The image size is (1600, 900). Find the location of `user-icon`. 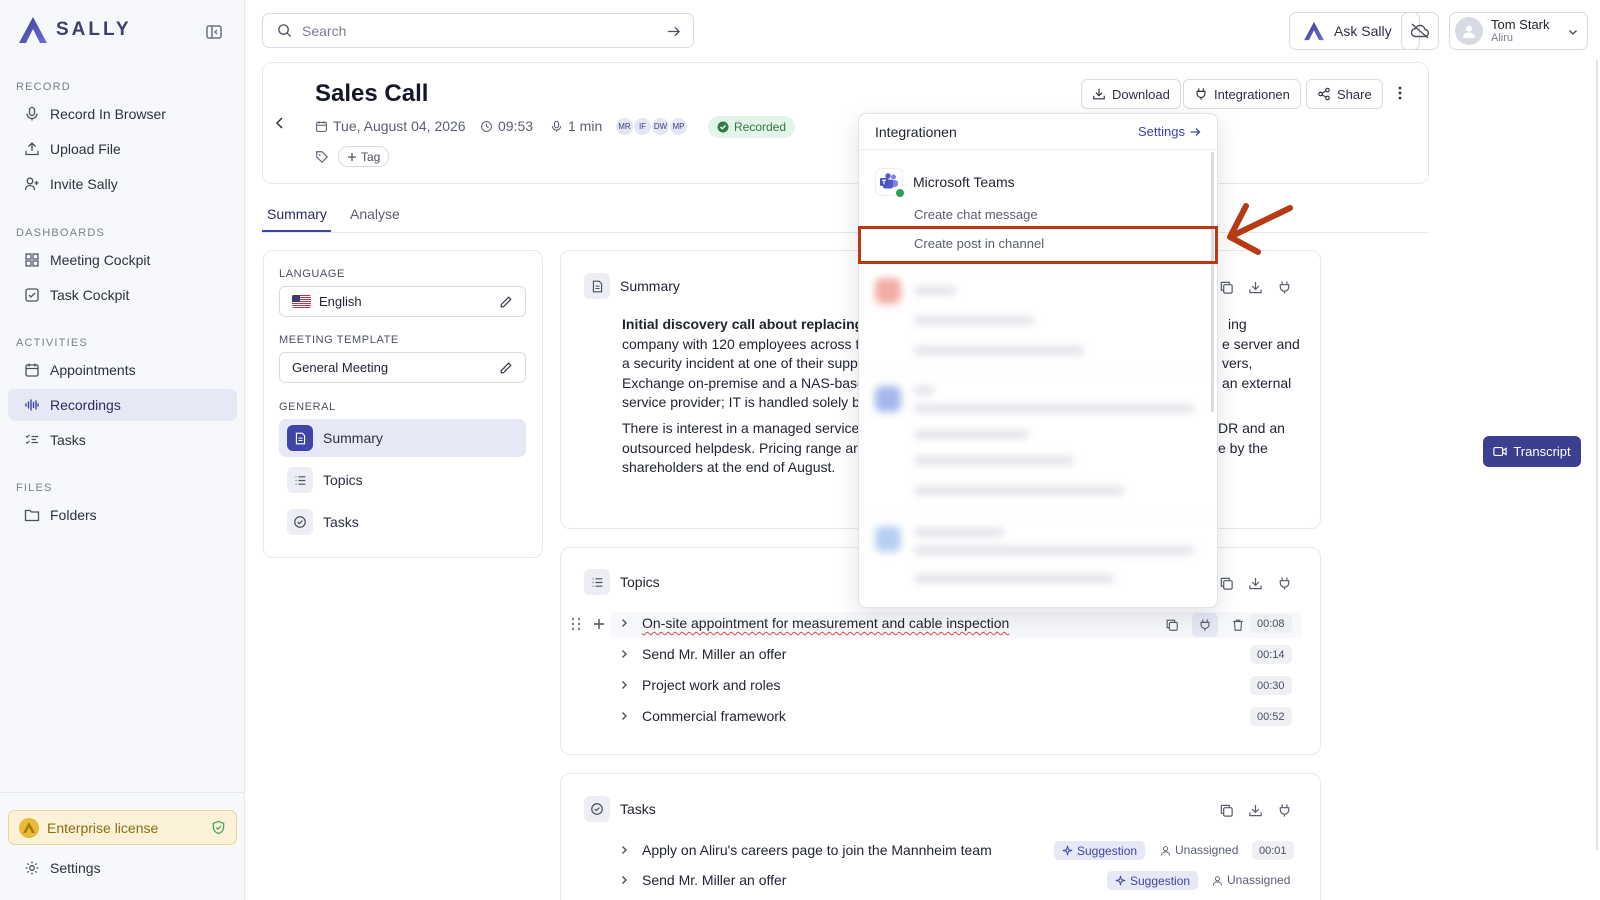

user-icon is located at coordinates (1469, 31).